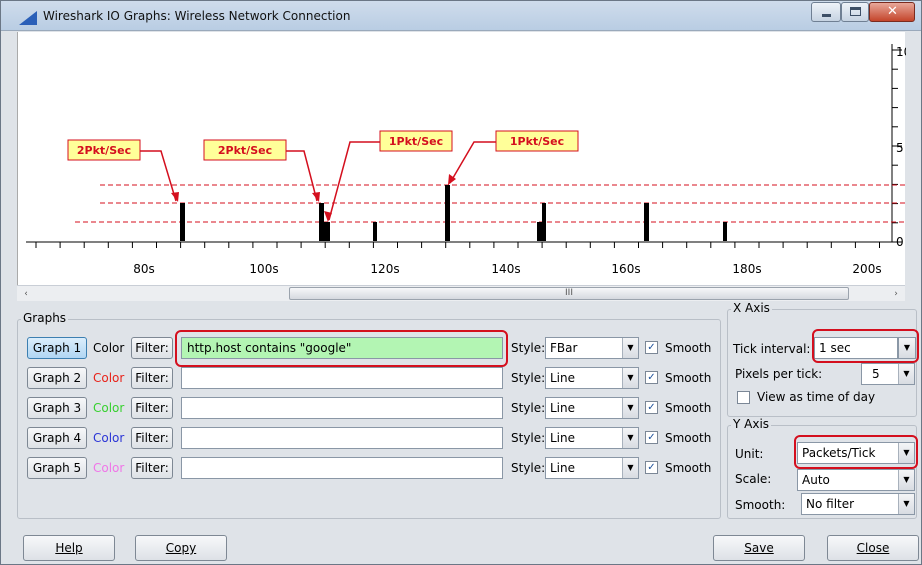 This screenshot has width=922, height=565. I want to click on graph-horizontal-scrollbar: ‹ III ›, so click(461, 293).